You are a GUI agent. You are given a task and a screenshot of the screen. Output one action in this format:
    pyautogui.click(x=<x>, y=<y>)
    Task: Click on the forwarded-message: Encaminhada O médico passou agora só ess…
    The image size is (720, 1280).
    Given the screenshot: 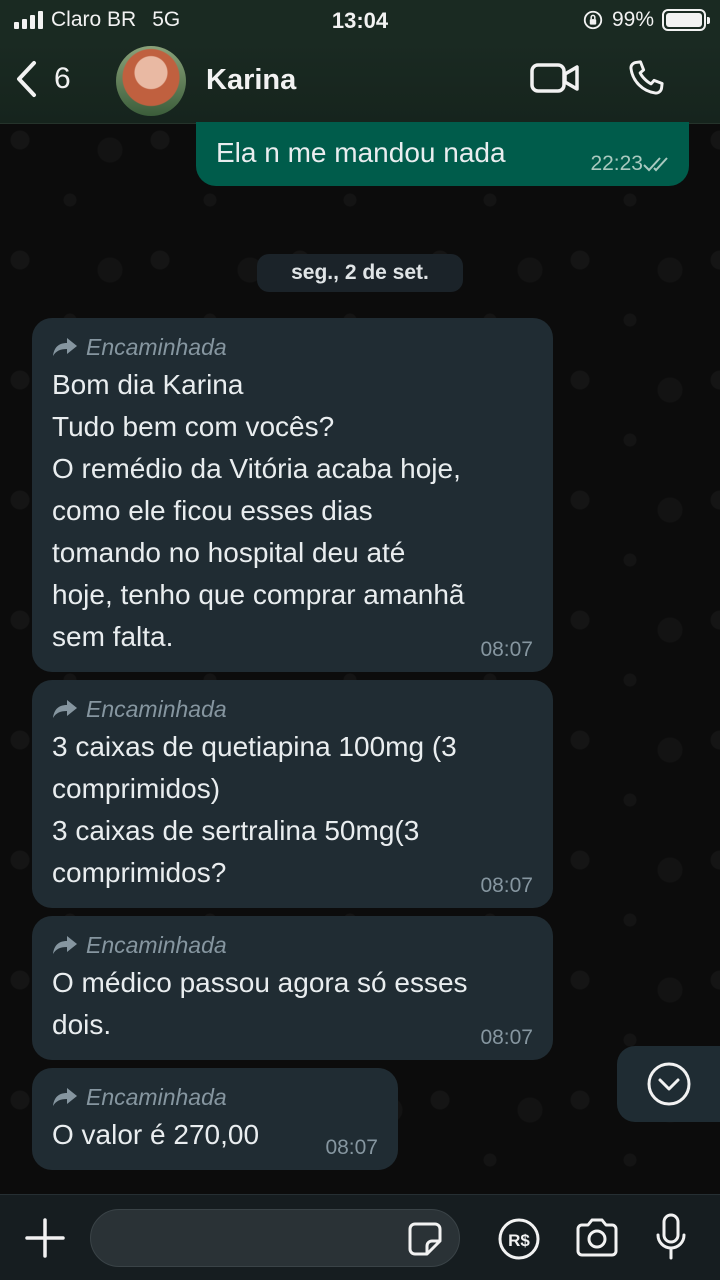 What is the action you would take?
    pyautogui.click(x=292, y=988)
    